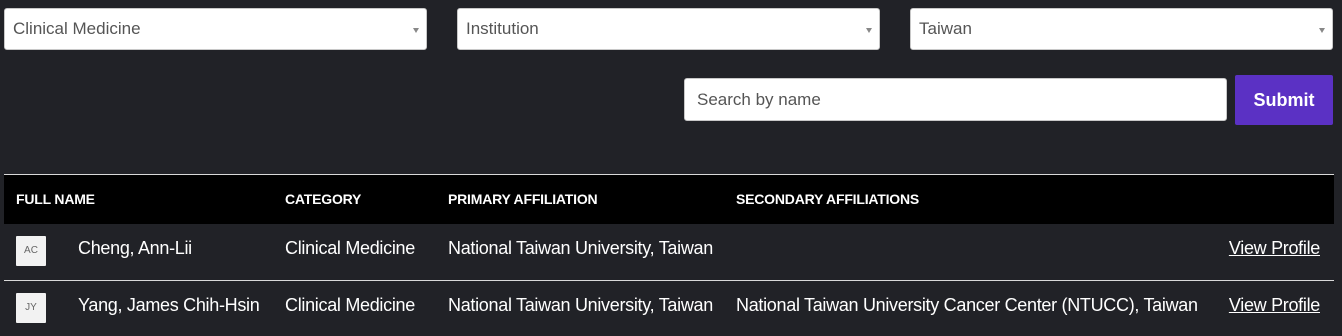 The width and height of the screenshot is (1342, 336). Describe the element at coordinates (215, 29) in the screenshot. I see `category-select: Clinical Medicine` at that location.